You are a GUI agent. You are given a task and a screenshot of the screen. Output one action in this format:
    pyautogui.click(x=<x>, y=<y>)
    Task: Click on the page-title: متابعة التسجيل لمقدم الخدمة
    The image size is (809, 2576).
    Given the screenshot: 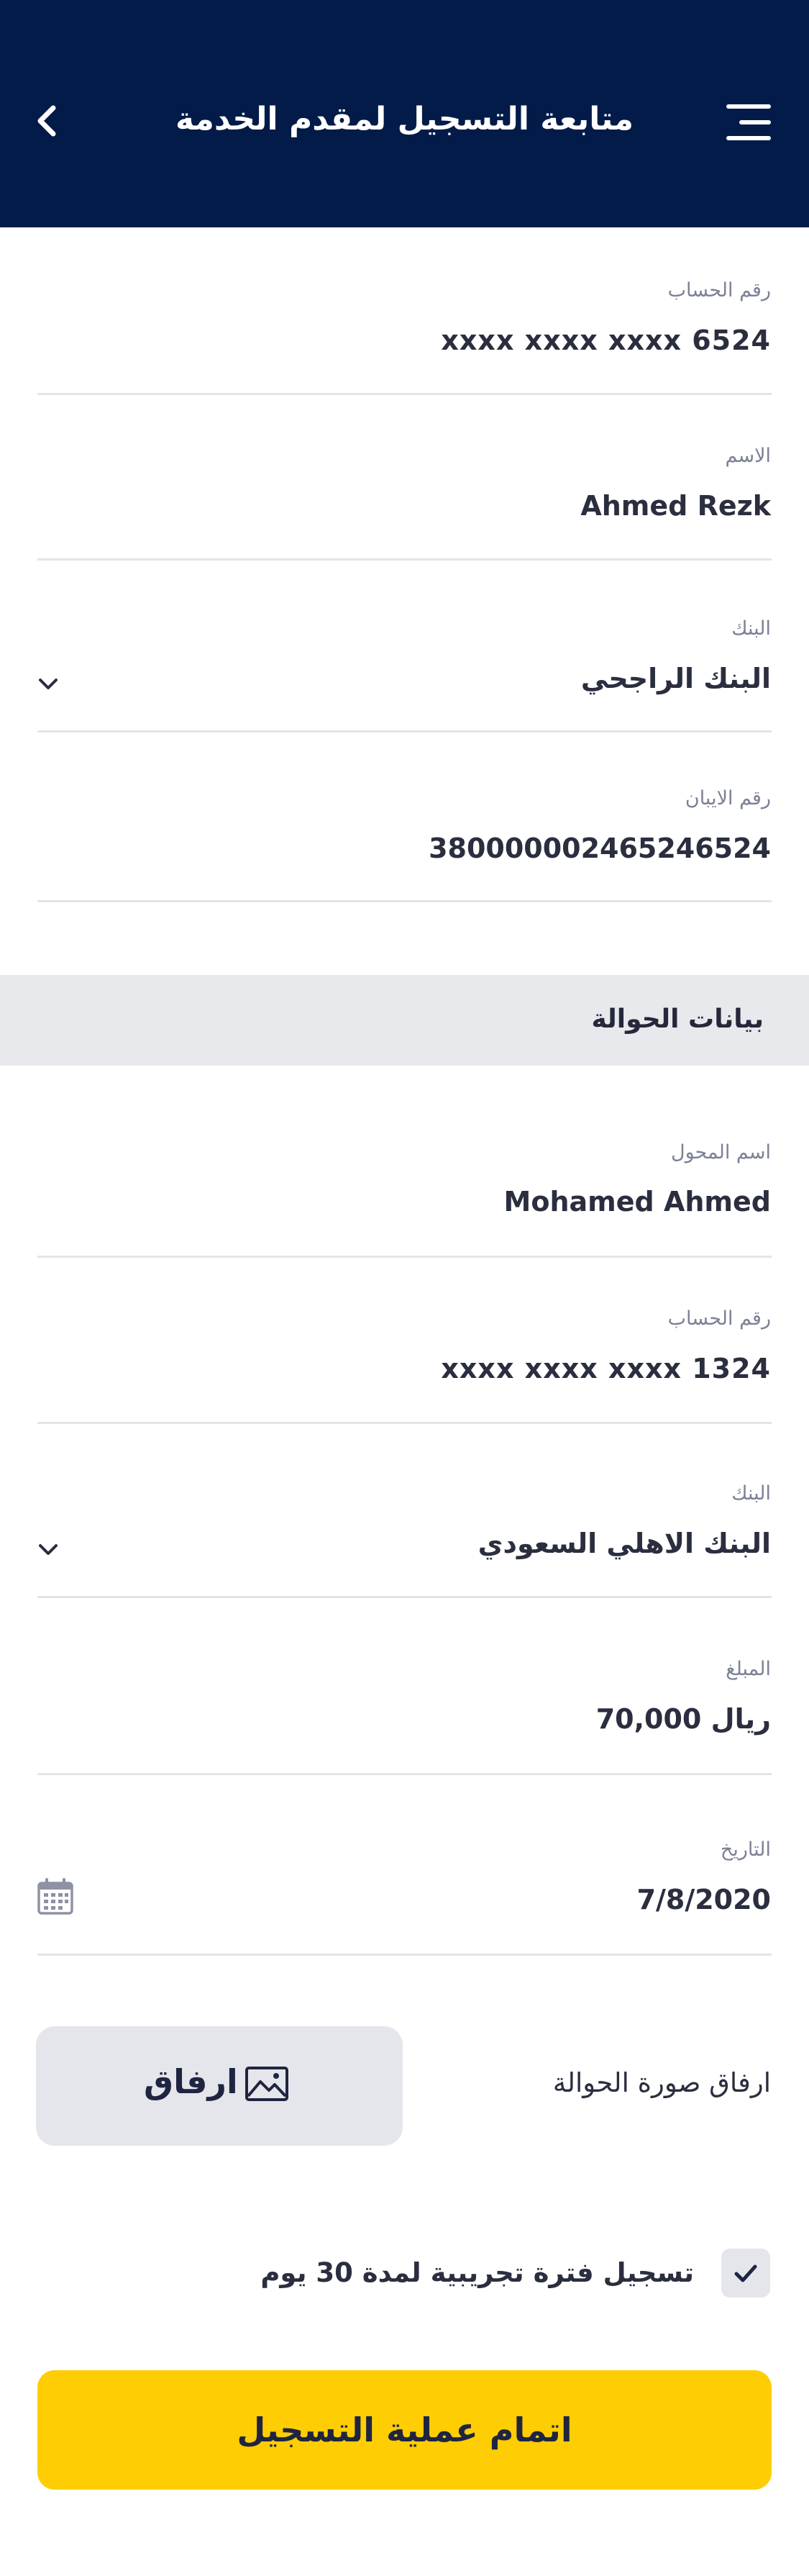 What is the action you would take?
    pyautogui.click(x=404, y=119)
    